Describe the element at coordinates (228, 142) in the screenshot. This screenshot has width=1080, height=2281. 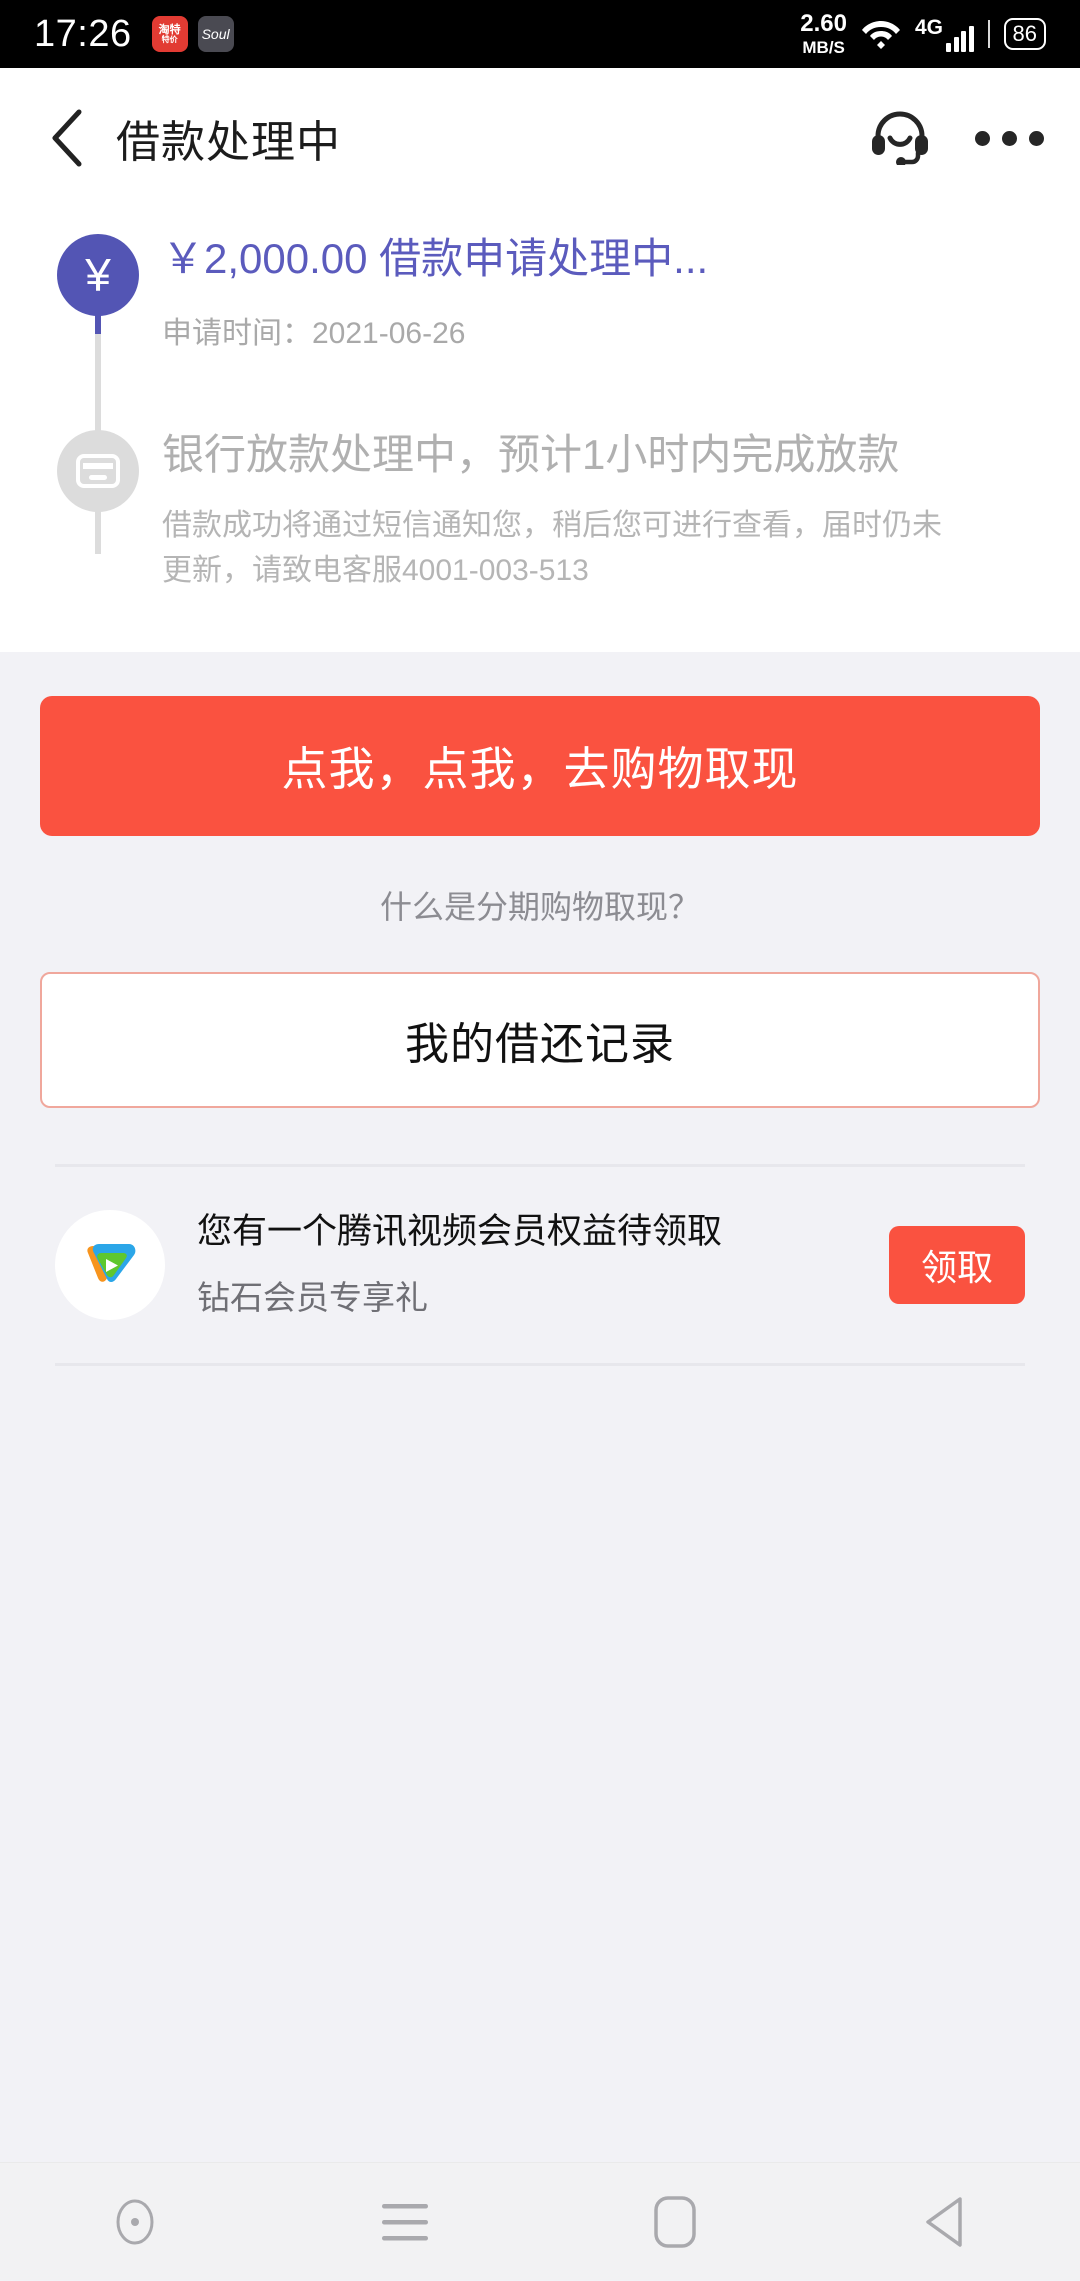
I see `page-title: 借款处理中` at that location.